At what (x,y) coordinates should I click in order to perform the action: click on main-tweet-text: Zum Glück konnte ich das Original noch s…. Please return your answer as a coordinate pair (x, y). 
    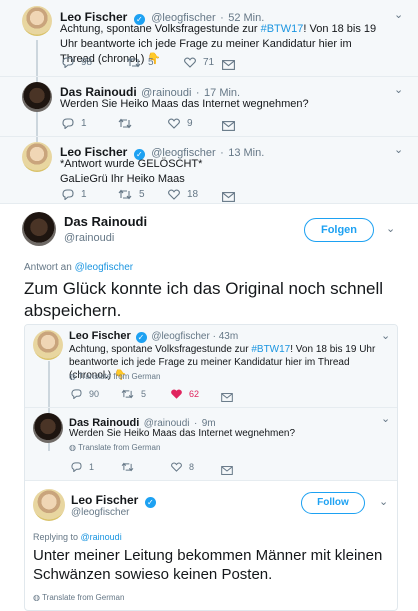
    Looking at the image, I should click on (204, 299).